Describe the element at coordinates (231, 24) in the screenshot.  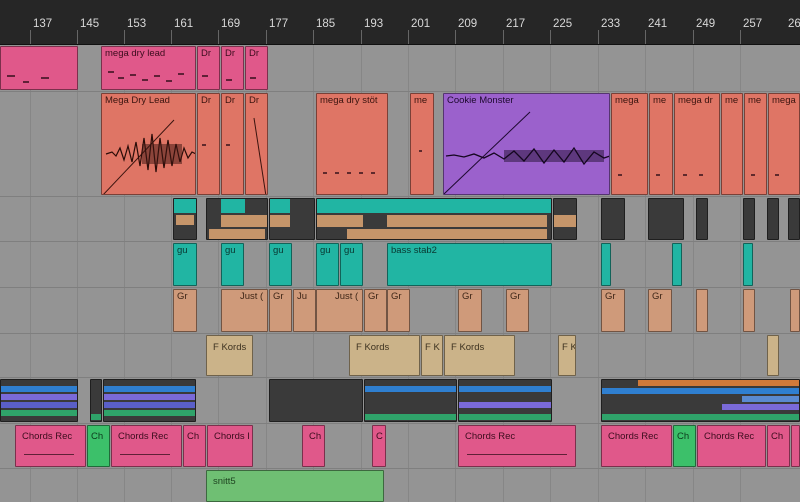
I see `ruler-tick: 169` at that location.